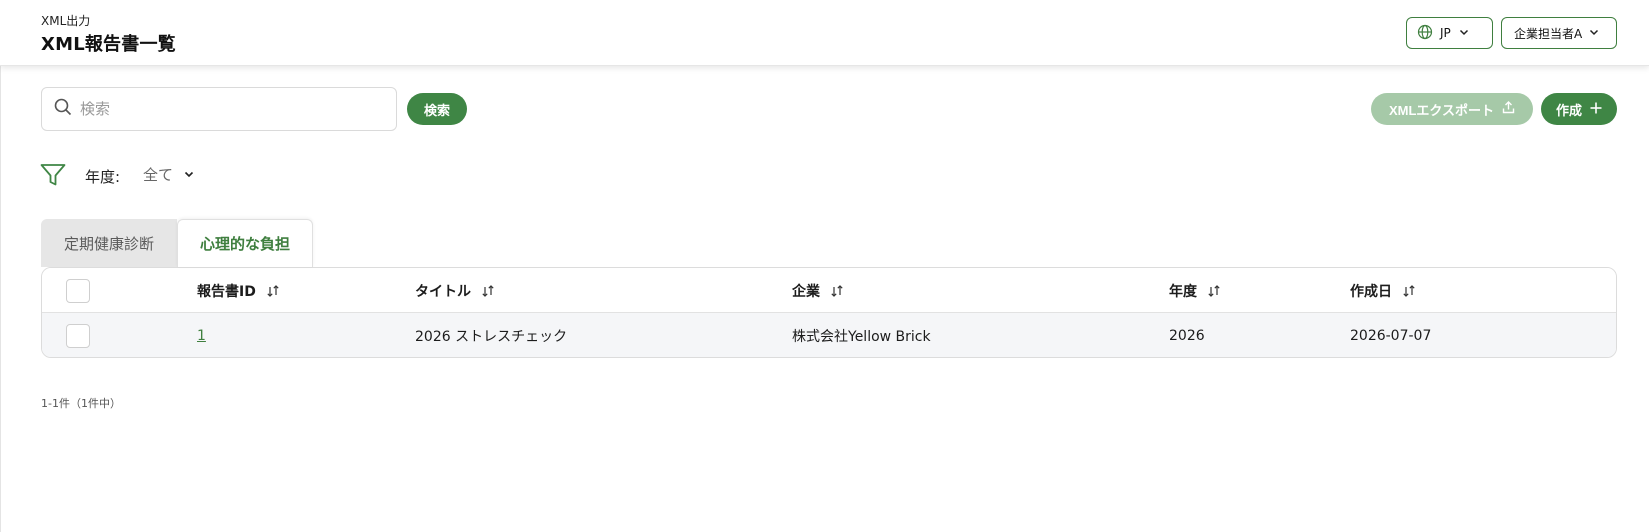  Describe the element at coordinates (0, 299) in the screenshot. I see `left-border` at that location.